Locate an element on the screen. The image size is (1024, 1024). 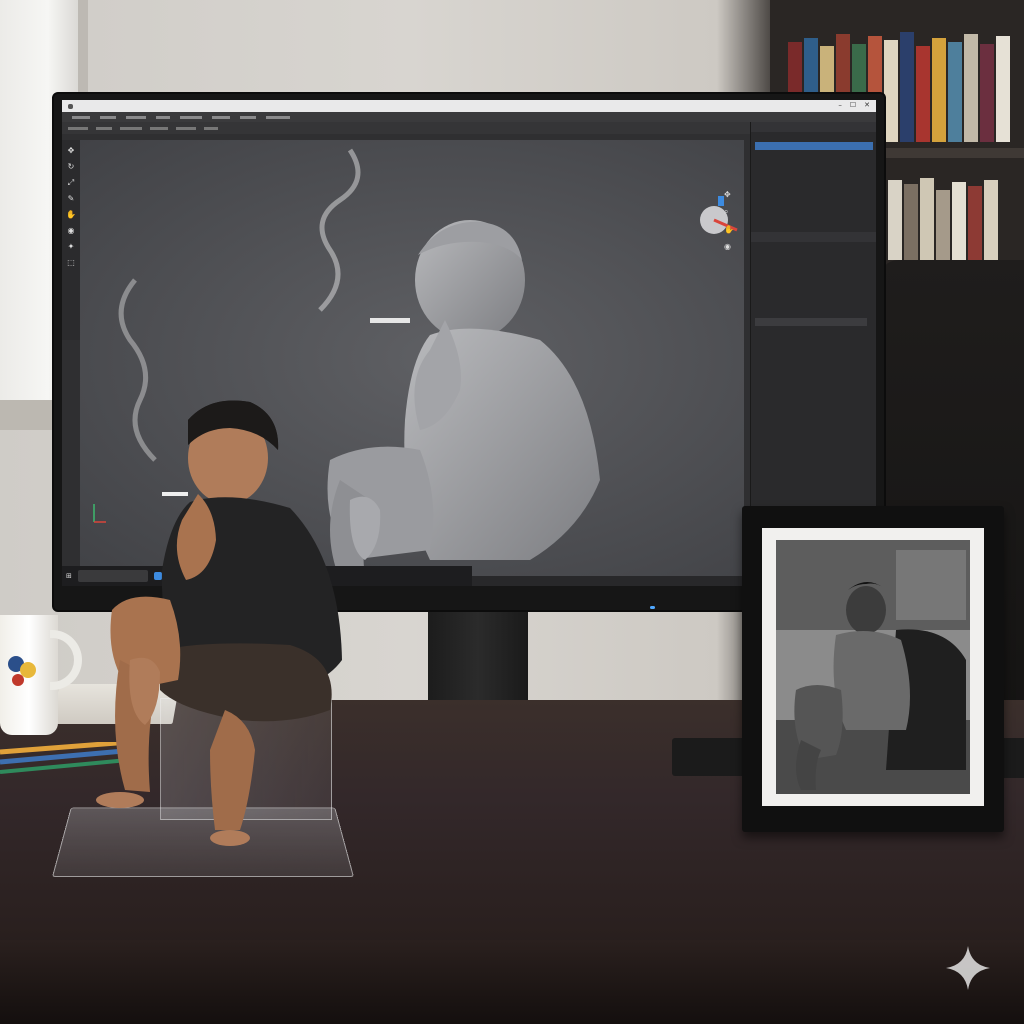
sparkle-icon is located at coordinates (968, 968).